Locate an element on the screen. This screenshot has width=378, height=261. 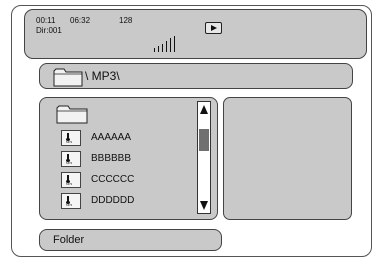
file-item: MP3 BBBBBB is located at coordinates (126, 159).